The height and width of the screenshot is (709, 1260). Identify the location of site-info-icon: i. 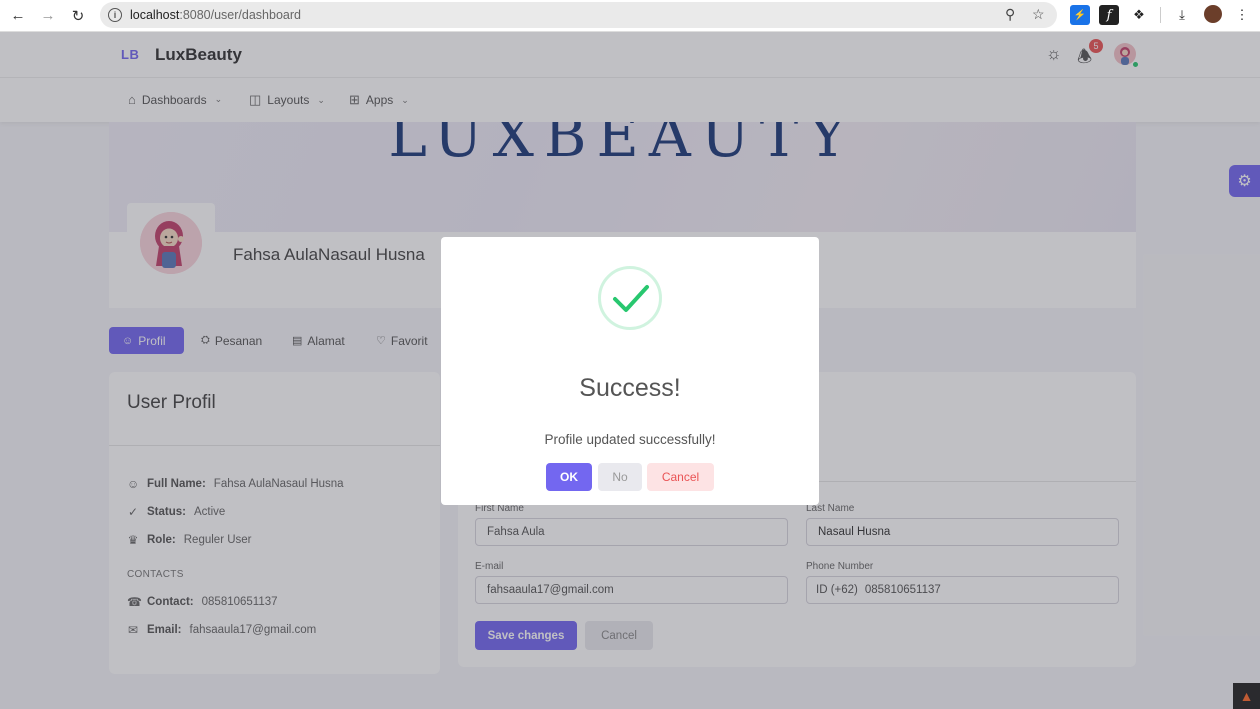
(115, 15).